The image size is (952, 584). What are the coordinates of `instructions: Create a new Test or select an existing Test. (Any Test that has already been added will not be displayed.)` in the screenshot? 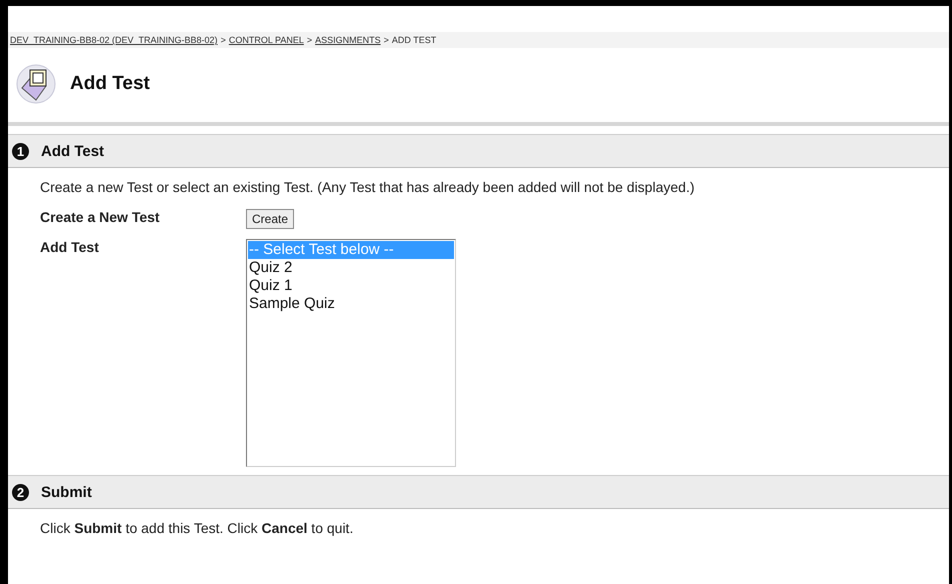 It's located at (367, 186).